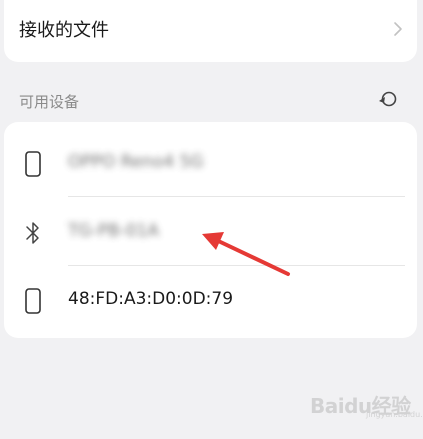  What do you see at coordinates (151, 299) in the screenshot?
I see `device-name: 48:FD:A3:D0:0D:79` at bounding box center [151, 299].